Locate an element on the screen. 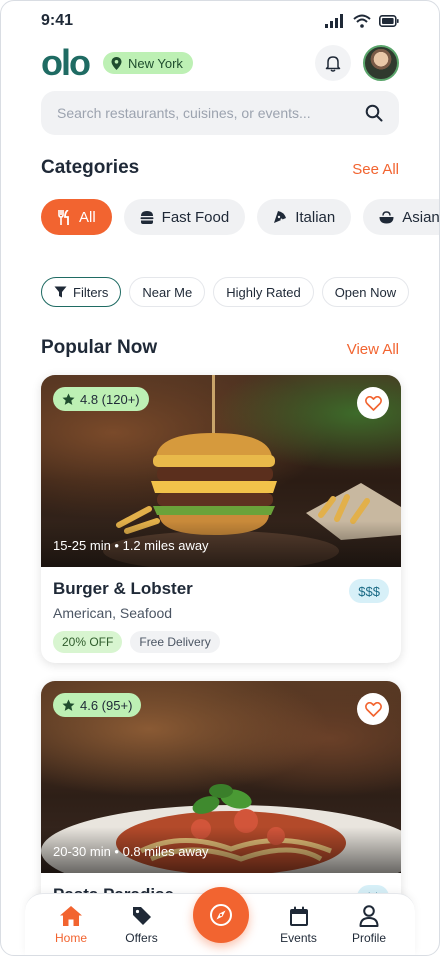  chip-label: Near Me is located at coordinates (167, 292).